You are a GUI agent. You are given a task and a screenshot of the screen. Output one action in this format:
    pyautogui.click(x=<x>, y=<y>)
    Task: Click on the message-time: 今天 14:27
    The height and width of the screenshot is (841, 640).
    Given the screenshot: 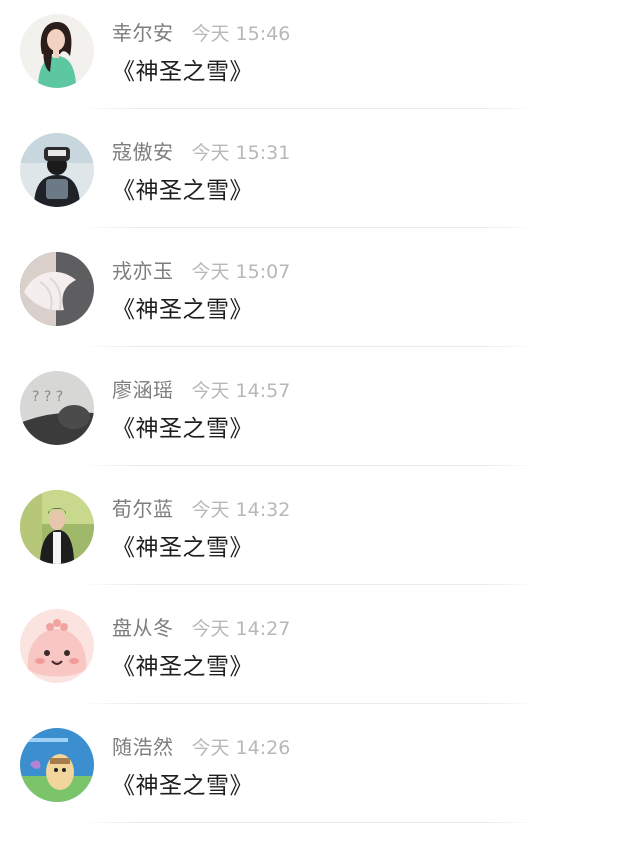 What is the action you would take?
    pyautogui.click(x=241, y=629)
    